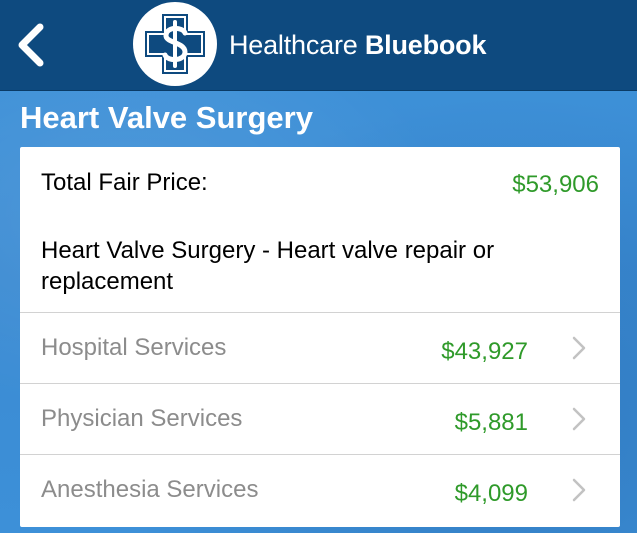  I want to click on dollar-cross-icon, so click(175, 44).